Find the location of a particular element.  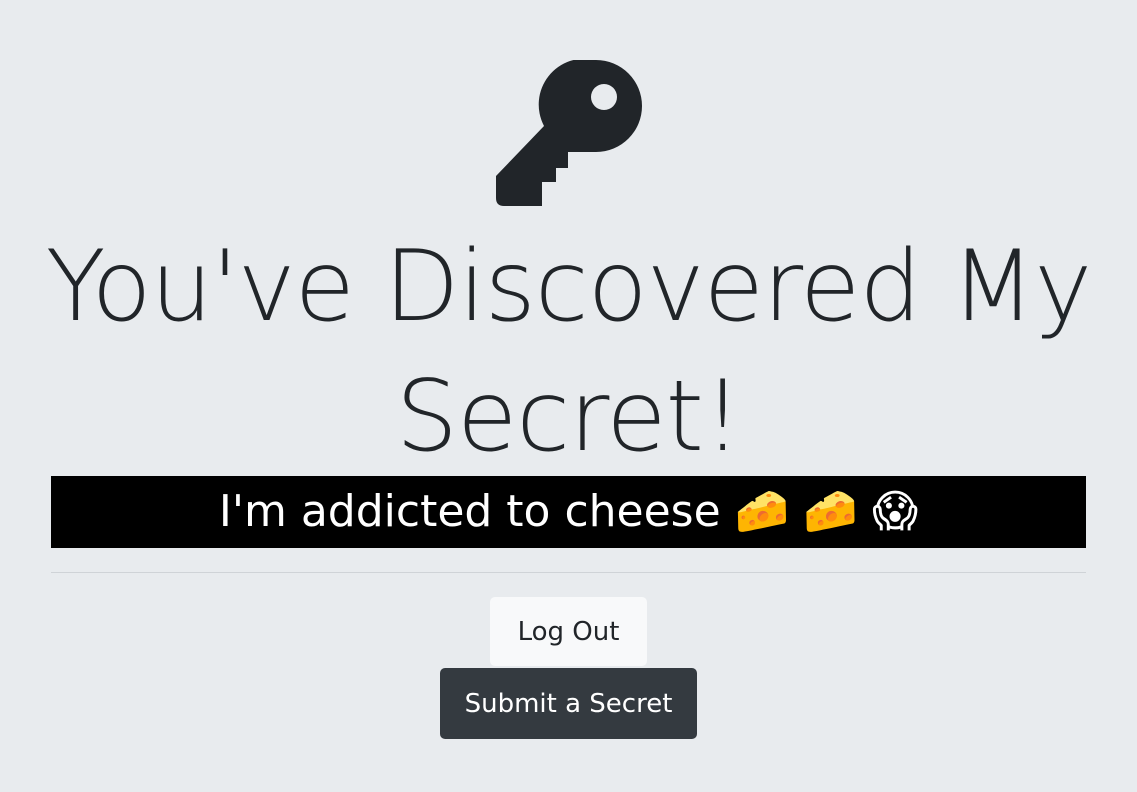

key-icon is located at coordinates (569, 133).